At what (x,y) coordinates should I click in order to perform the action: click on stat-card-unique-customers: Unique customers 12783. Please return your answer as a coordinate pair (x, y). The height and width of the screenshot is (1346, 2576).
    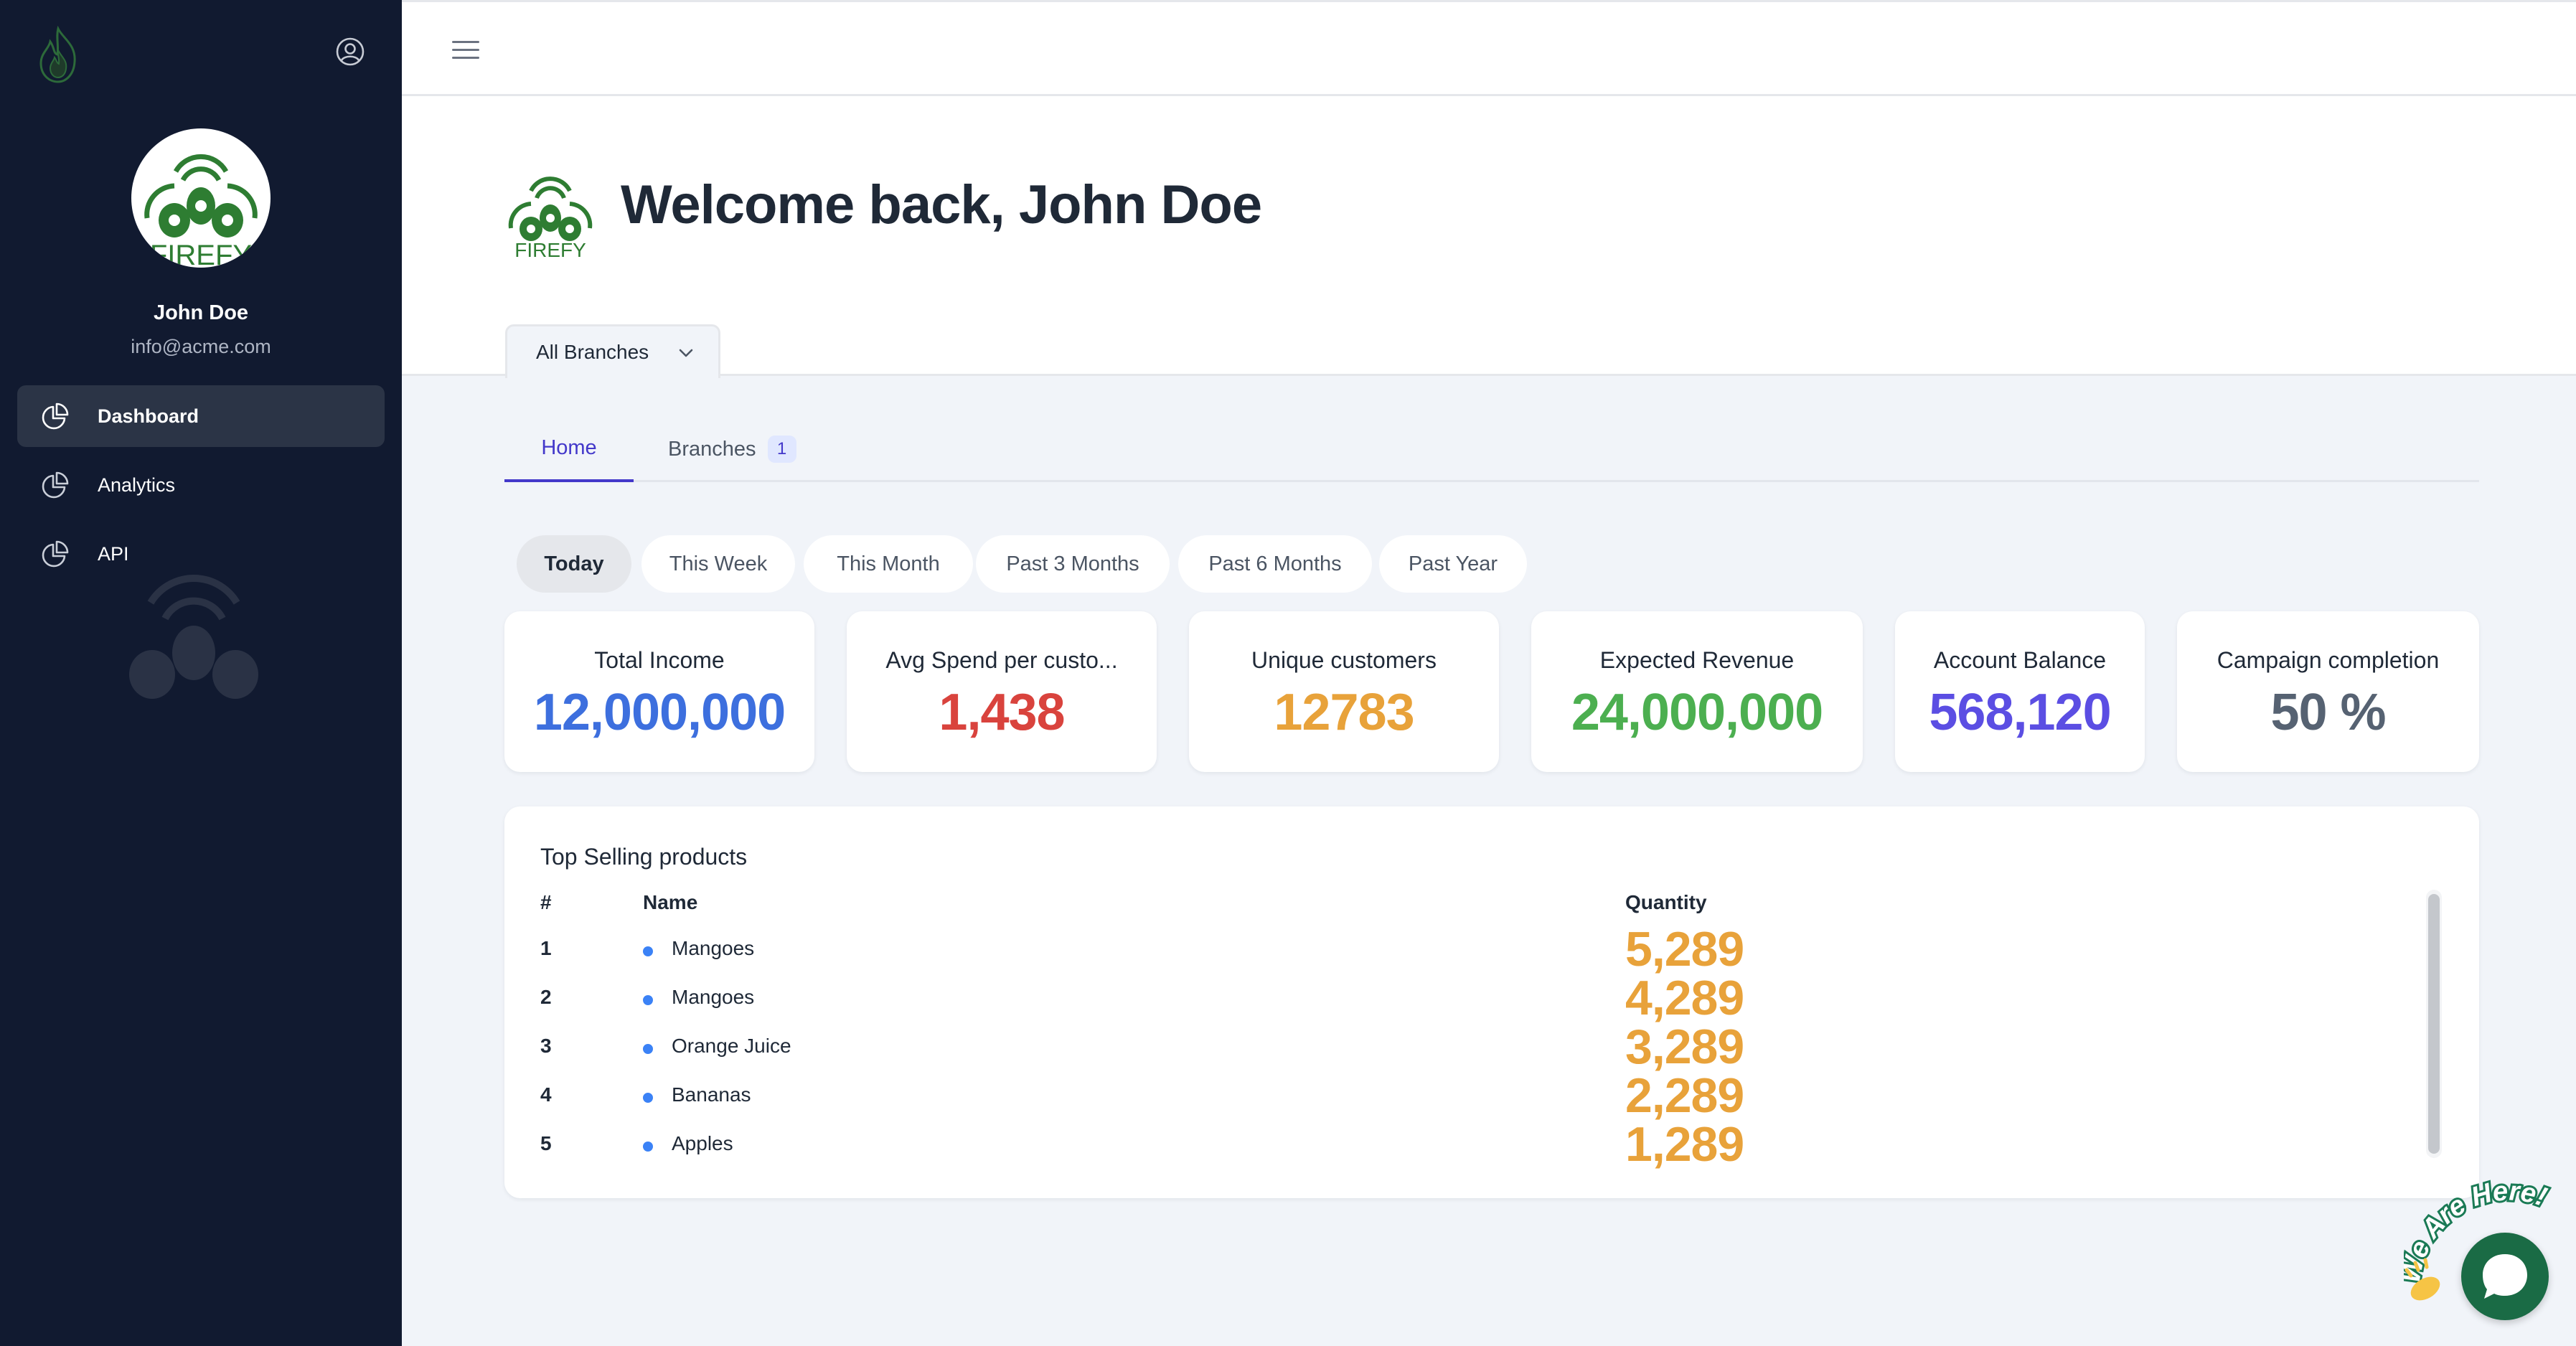
    Looking at the image, I should click on (1344, 691).